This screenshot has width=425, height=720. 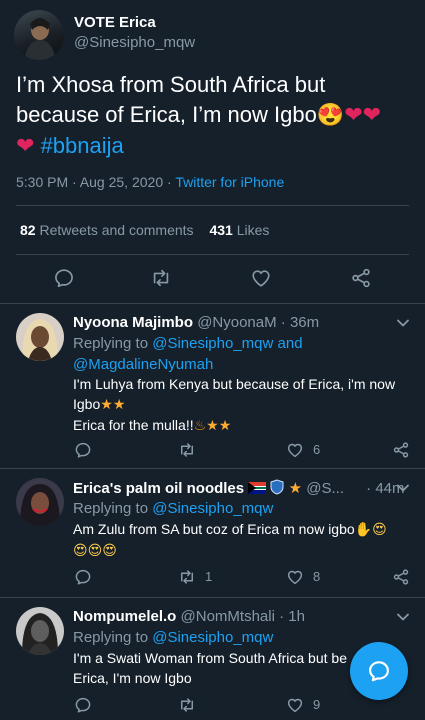 What do you see at coordinates (300, 322) in the screenshot?
I see `reply-time: · 36m` at bounding box center [300, 322].